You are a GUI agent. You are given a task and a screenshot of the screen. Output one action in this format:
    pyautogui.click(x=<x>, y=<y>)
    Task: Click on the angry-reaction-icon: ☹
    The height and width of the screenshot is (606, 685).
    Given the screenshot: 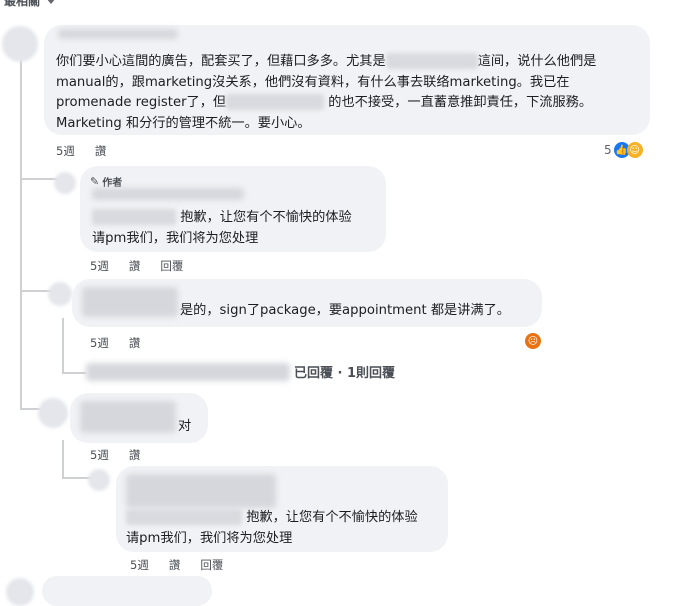 What is the action you would take?
    pyautogui.click(x=533, y=341)
    